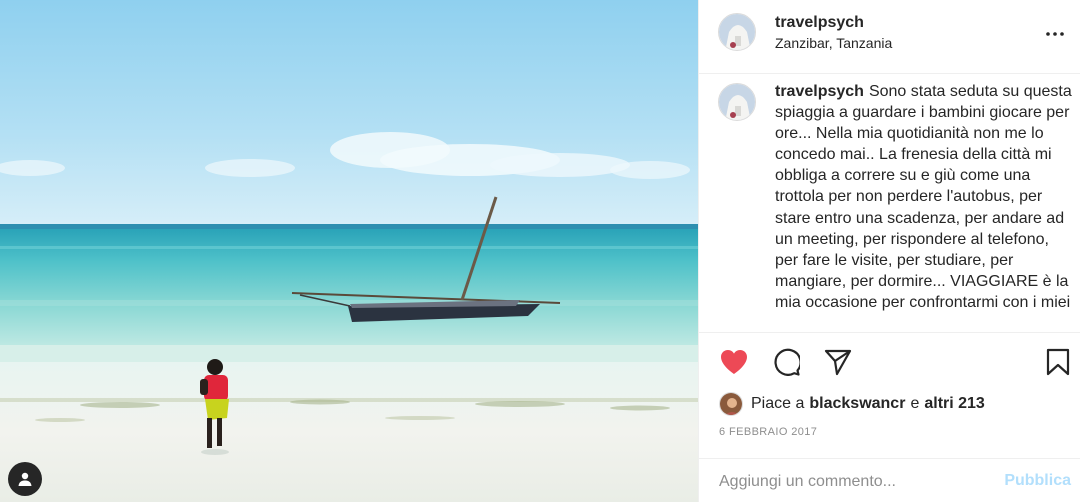  I want to click on paper-plane-icon, so click(838, 362).